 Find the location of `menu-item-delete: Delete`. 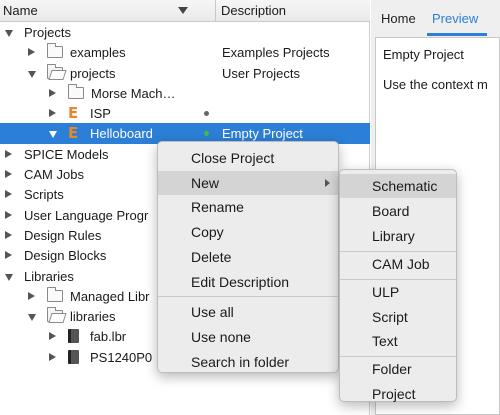

menu-item-delete: Delete is located at coordinates (248, 257).